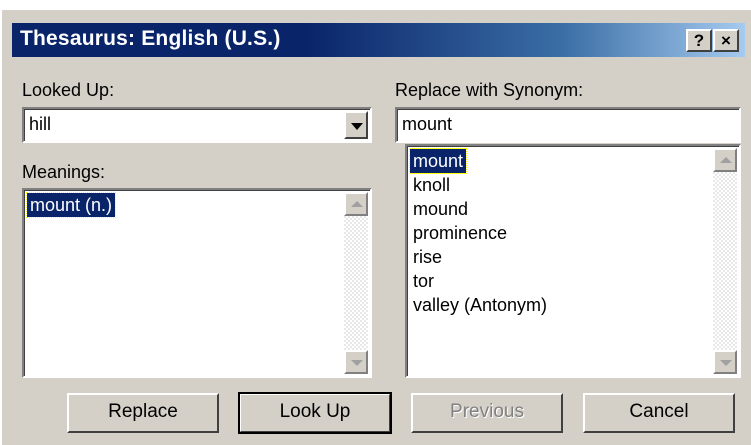  What do you see at coordinates (489, 90) in the screenshot?
I see `synonym-label: Replace with Synonym:` at bounding box center [489, 90].